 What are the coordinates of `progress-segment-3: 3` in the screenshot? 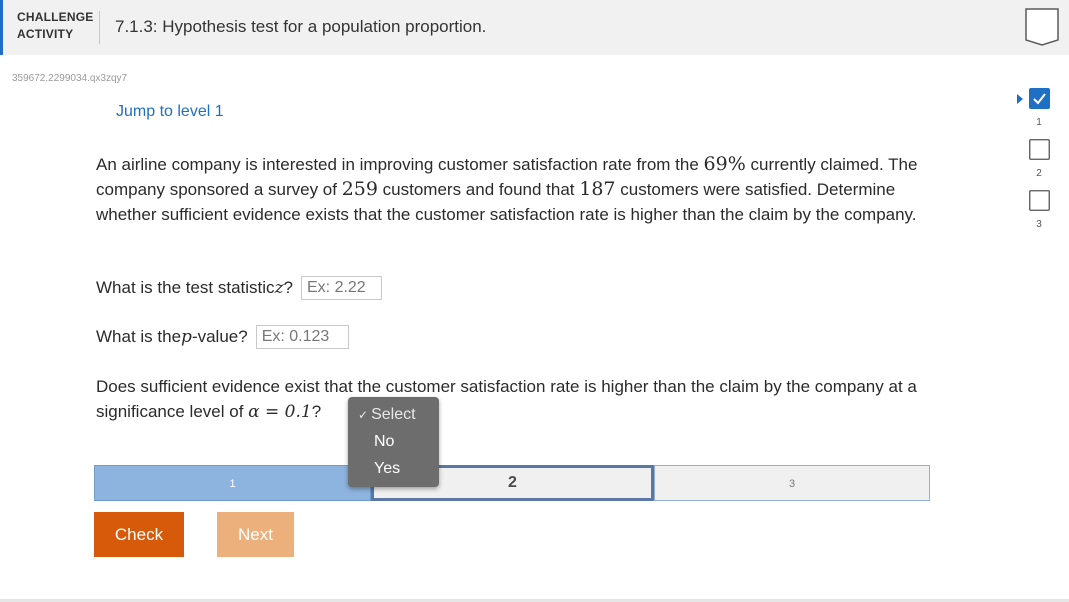 It's located at (792, 483).